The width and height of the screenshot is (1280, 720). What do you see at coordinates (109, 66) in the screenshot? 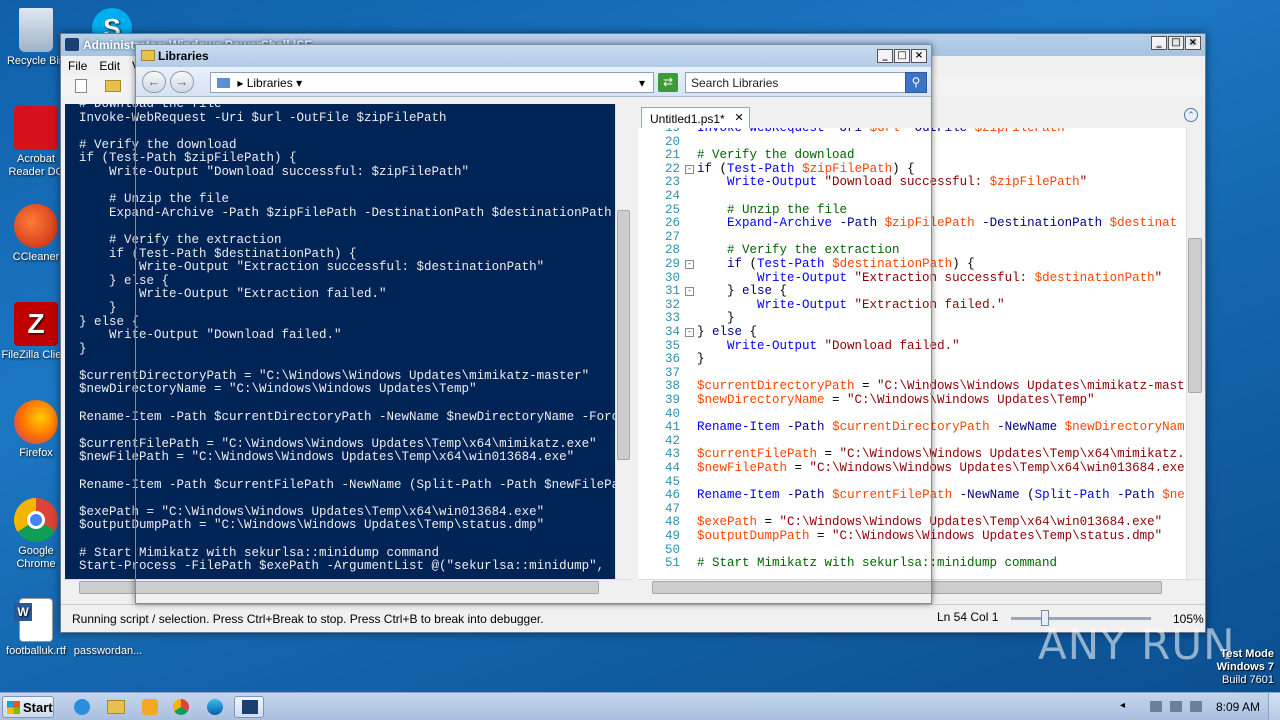
I see `menu-edit: Edit` at bounding box center [109, 66].